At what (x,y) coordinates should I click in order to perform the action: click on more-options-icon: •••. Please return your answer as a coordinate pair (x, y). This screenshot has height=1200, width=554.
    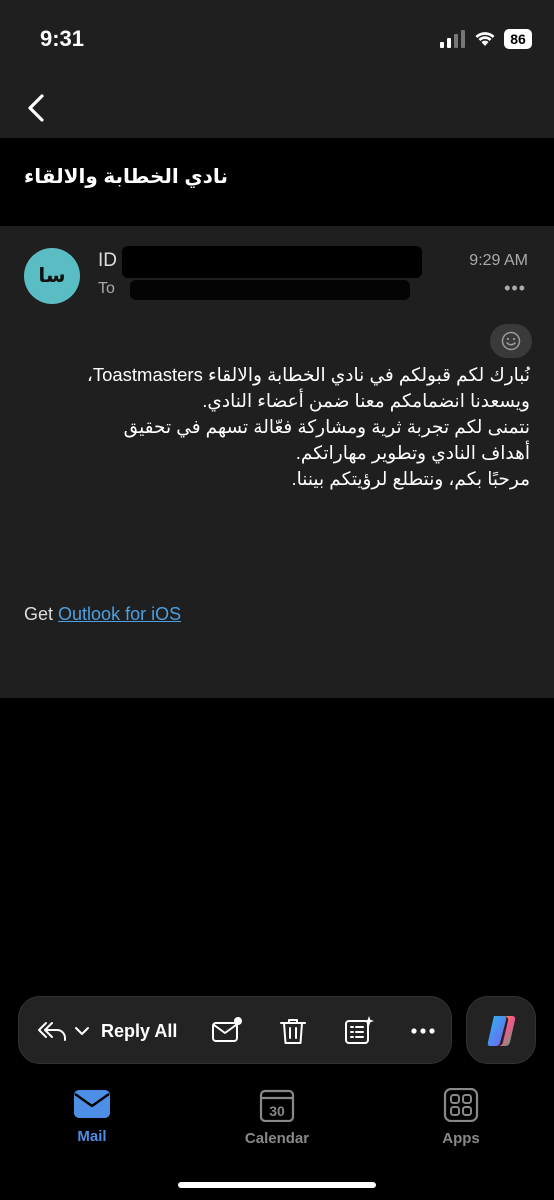
    Looking at the image, I should click on (515, 288).